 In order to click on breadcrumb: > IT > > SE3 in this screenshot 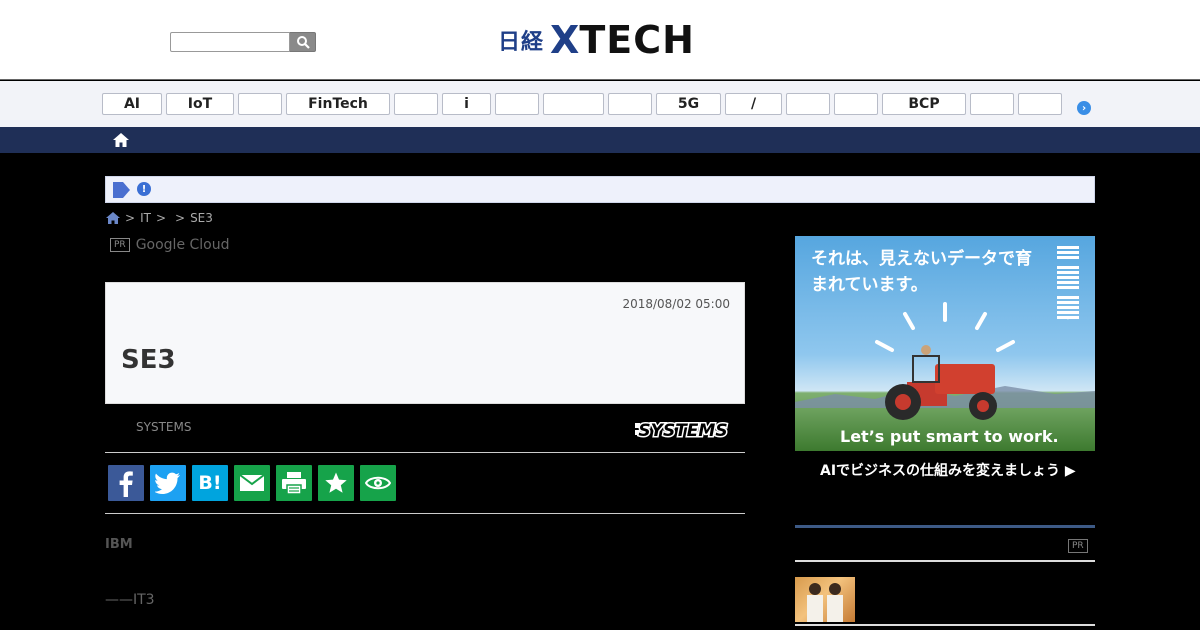, I will do `click(161, 218)`.